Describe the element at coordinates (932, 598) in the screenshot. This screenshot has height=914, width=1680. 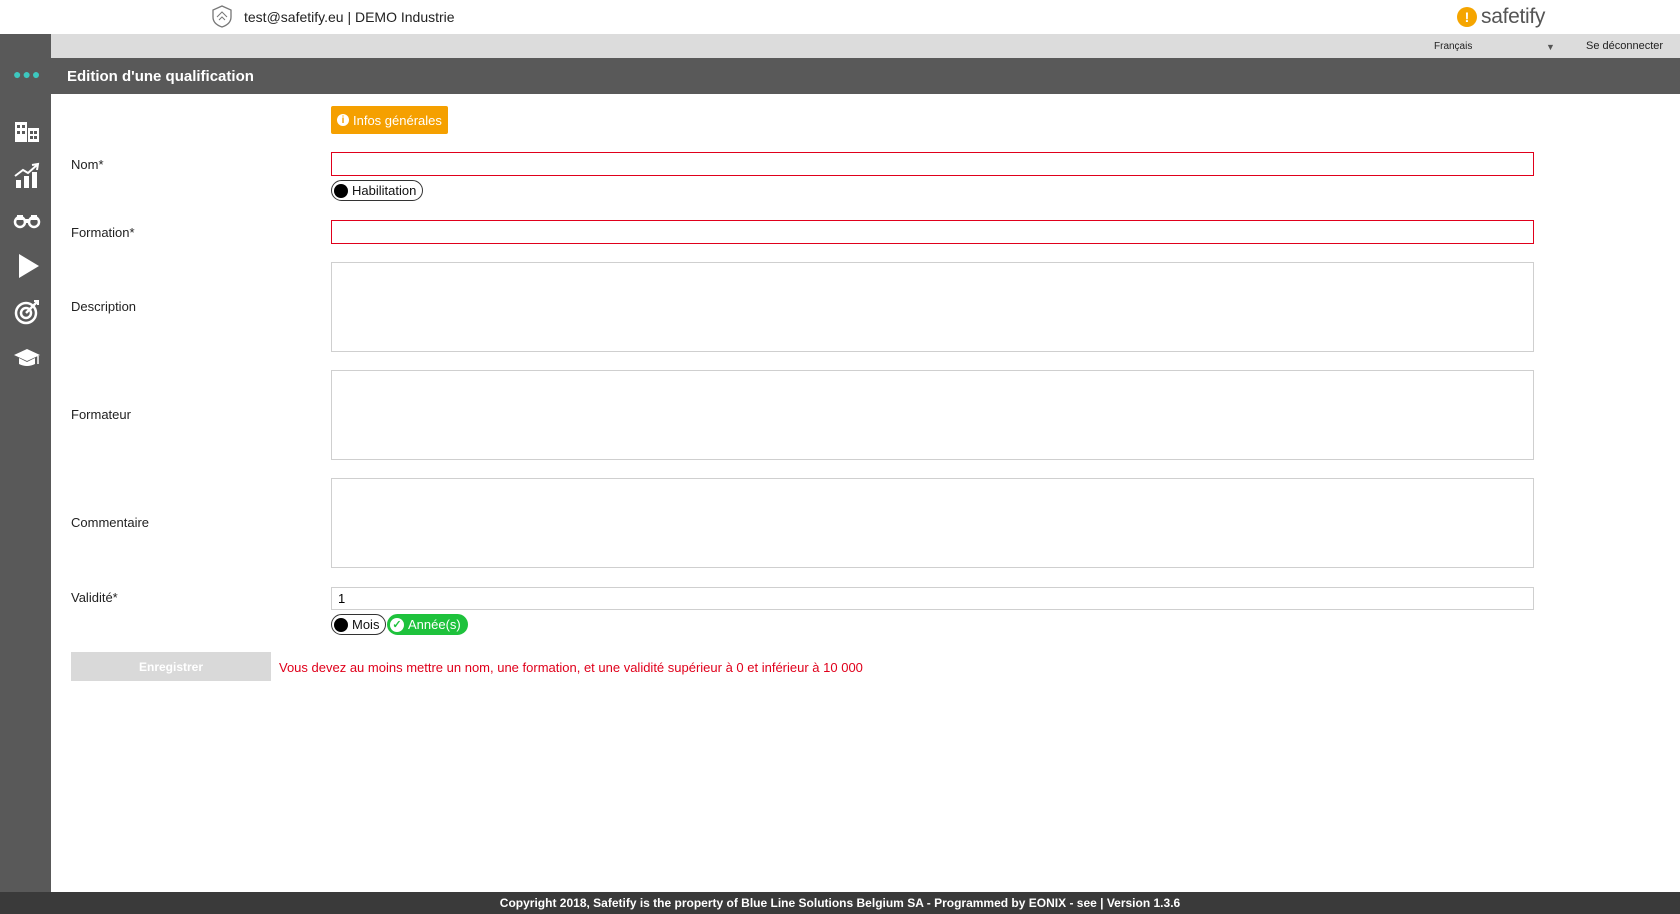
I see `validite-input` at that location.